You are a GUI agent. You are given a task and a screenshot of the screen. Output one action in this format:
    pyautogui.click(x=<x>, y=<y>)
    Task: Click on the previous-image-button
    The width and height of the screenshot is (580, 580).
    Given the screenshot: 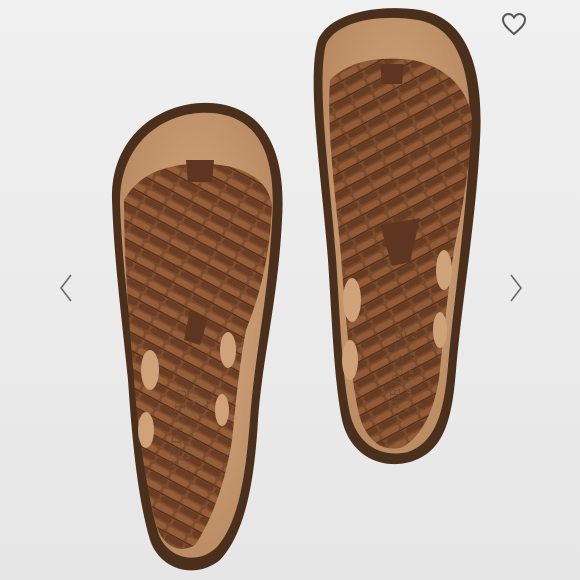 What is the action you would take?
    pyautogui.click(x=66, y=288)
    